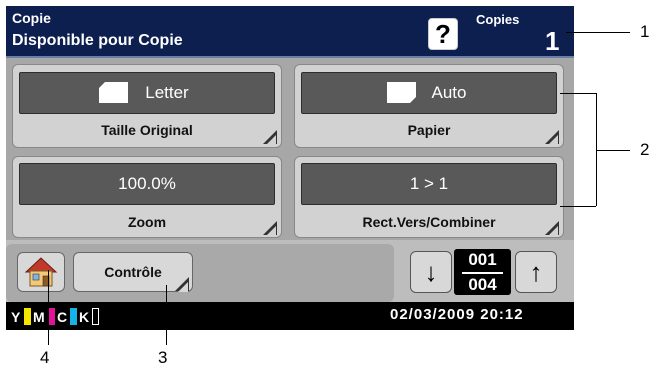  What do you see at coordinates (133, 272) in the screenshot?
I see `controle-label: Contrôle` at bounding box center [133, 272].